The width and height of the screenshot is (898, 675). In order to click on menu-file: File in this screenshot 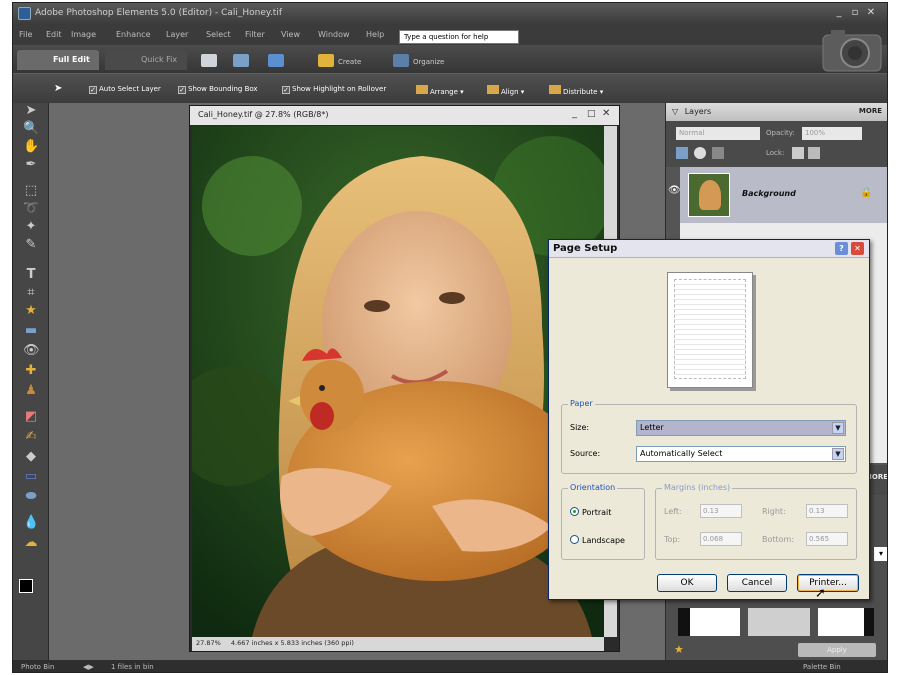, I will do `click(25, 34)`.